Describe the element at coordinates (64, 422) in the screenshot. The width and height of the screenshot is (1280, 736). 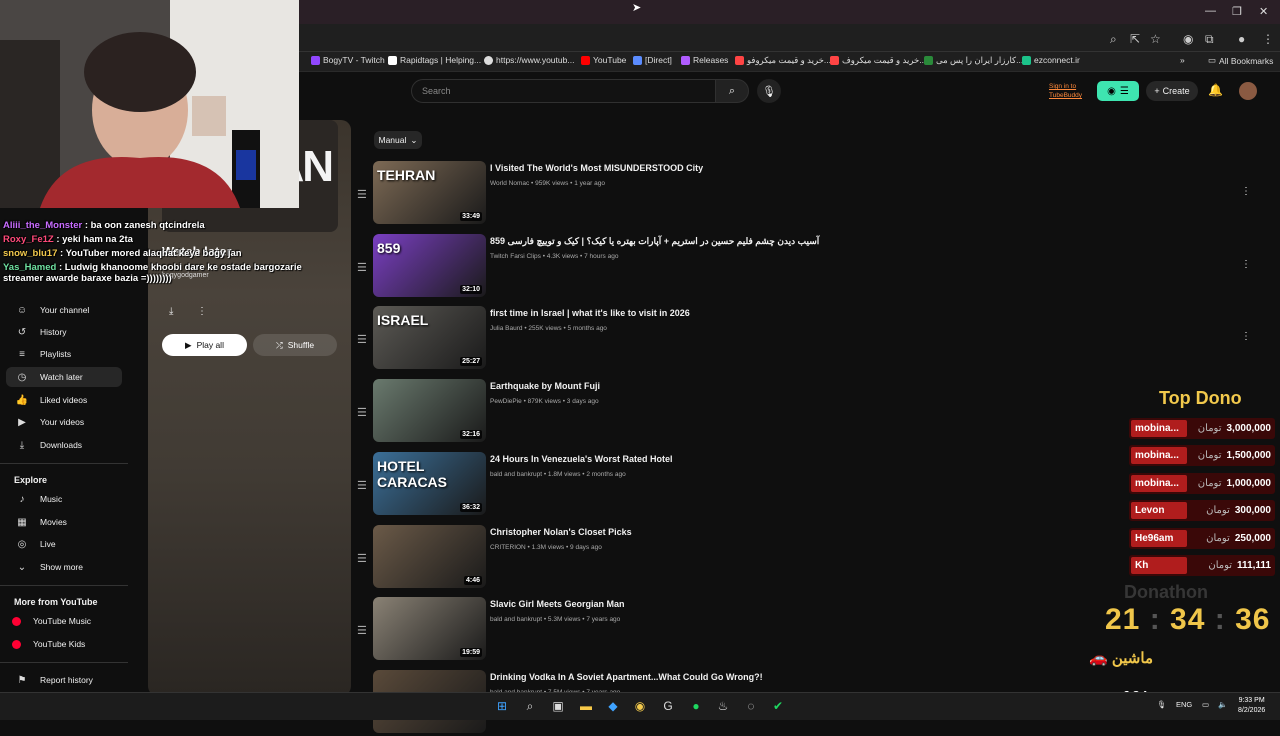
I see `sidebar-item-your-videos: ▶ Your videos` at that location.